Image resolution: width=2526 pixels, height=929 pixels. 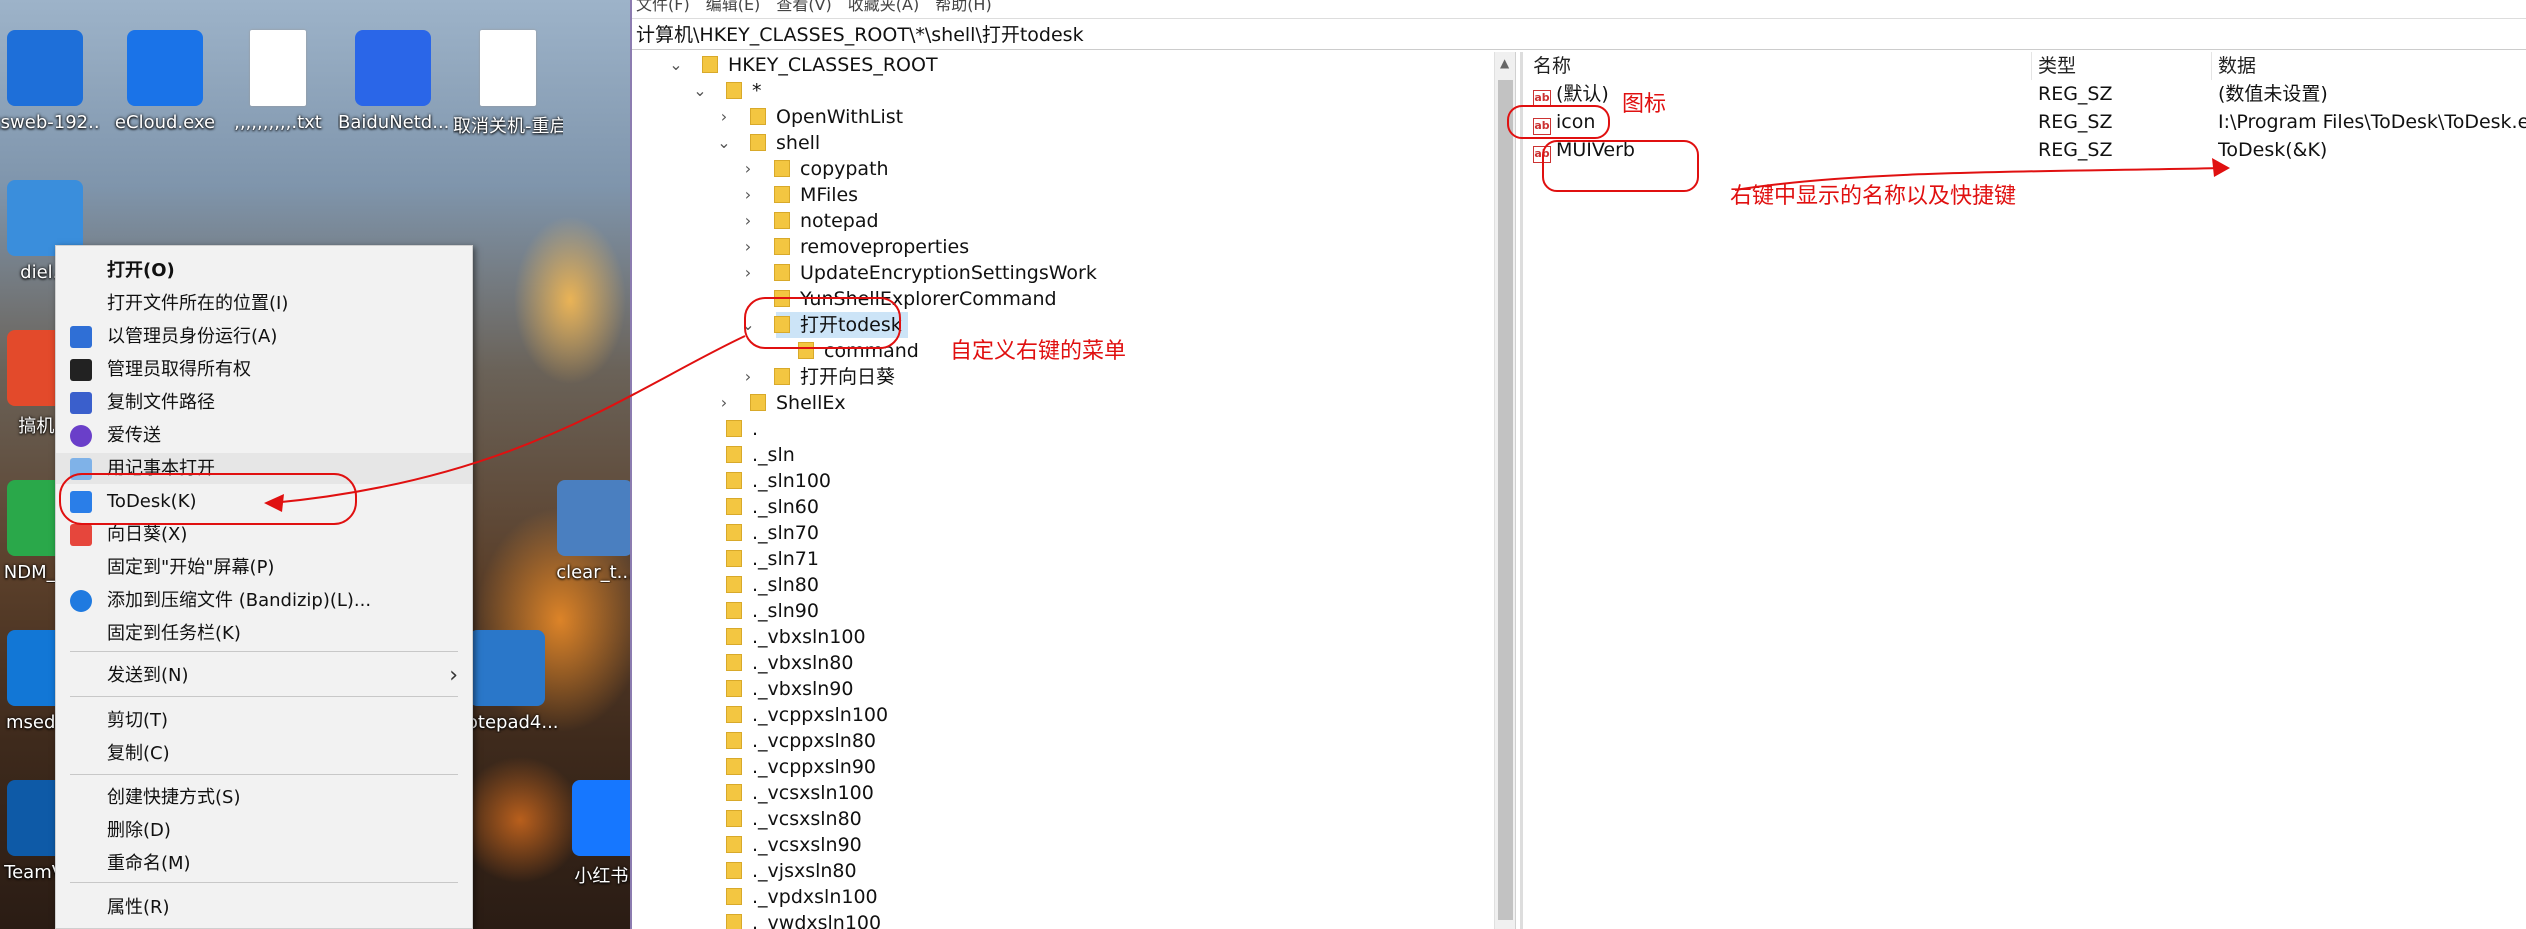 What do you see at coordinates (1505, 500) in the screenshot?
I see `scrollbar-thumb` at bounding box center [1505, 500].